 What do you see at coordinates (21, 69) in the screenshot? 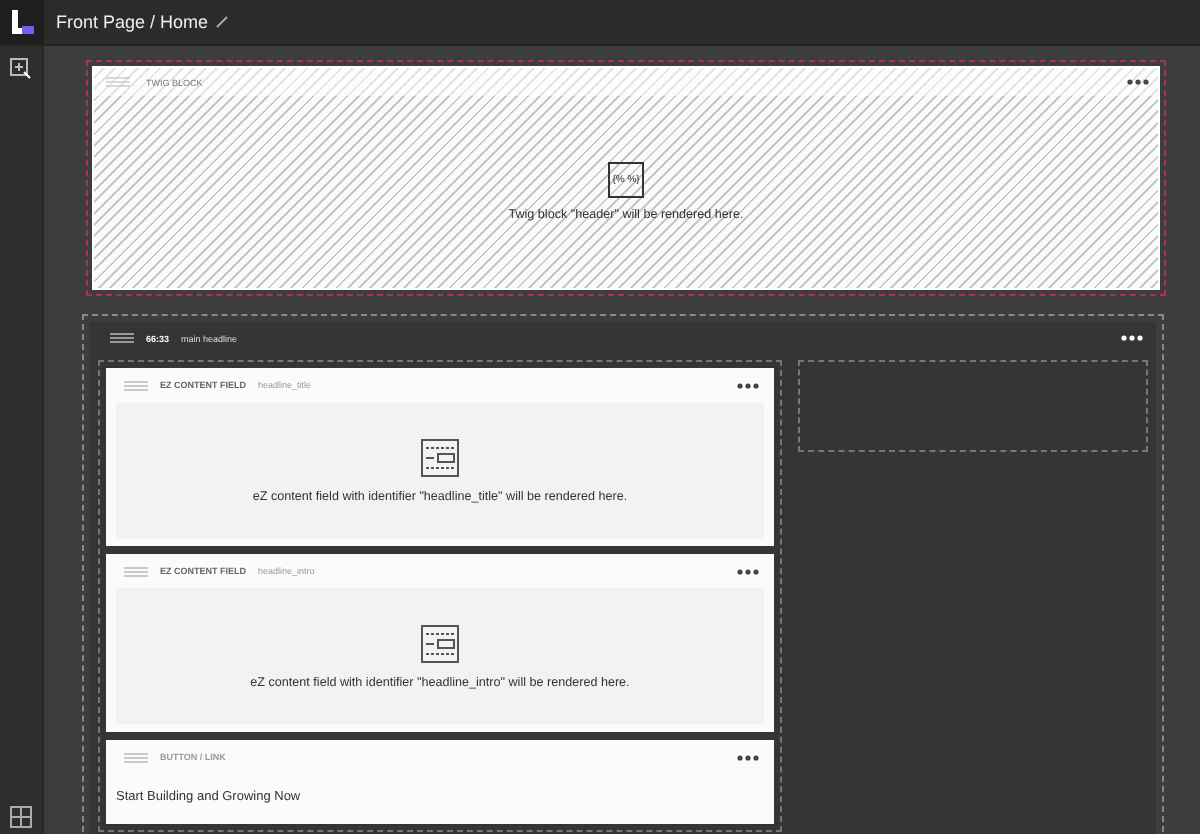
I see `add-block-icon` at bounding box center [21, 69].